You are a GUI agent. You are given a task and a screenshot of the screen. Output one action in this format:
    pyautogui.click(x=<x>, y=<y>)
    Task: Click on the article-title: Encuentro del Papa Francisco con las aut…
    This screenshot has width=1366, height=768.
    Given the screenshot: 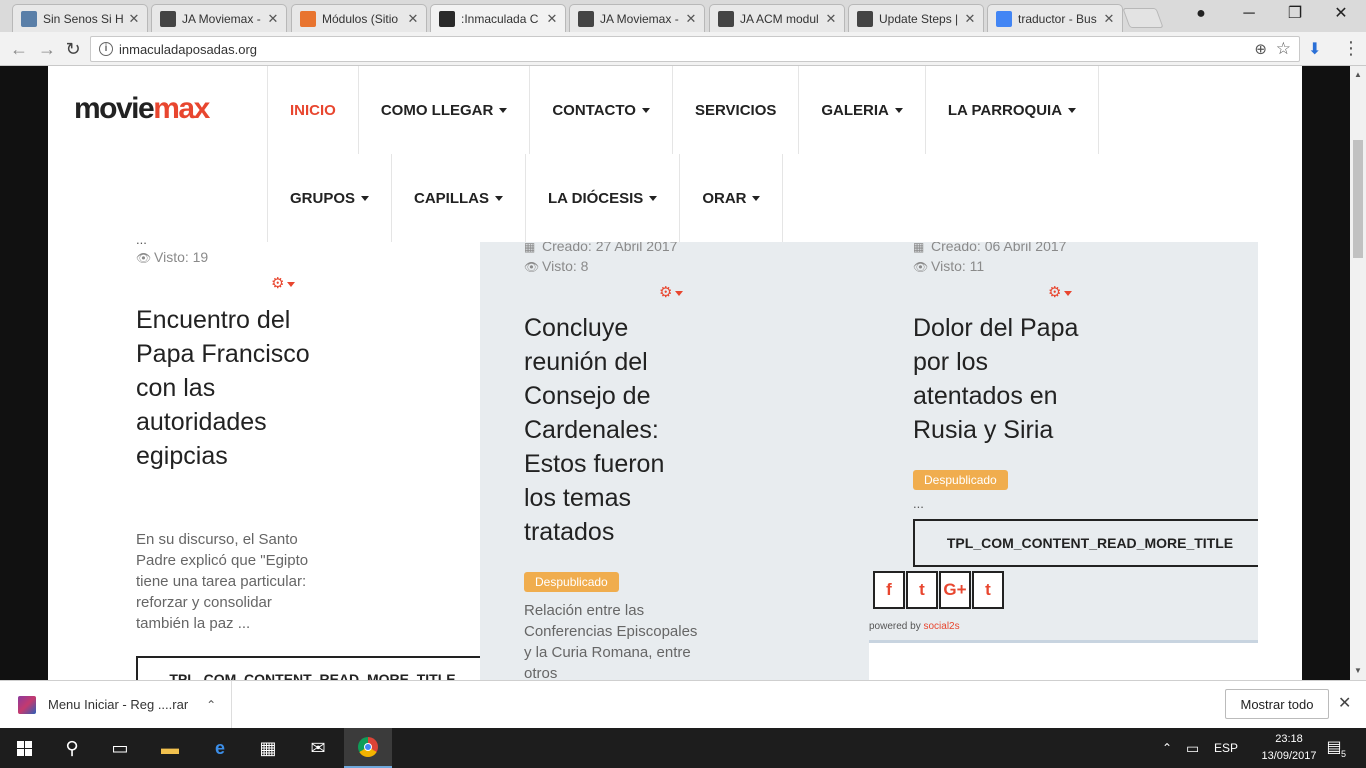 What is the action you would take?
    pyautogui.click(x=226, y=388)
    